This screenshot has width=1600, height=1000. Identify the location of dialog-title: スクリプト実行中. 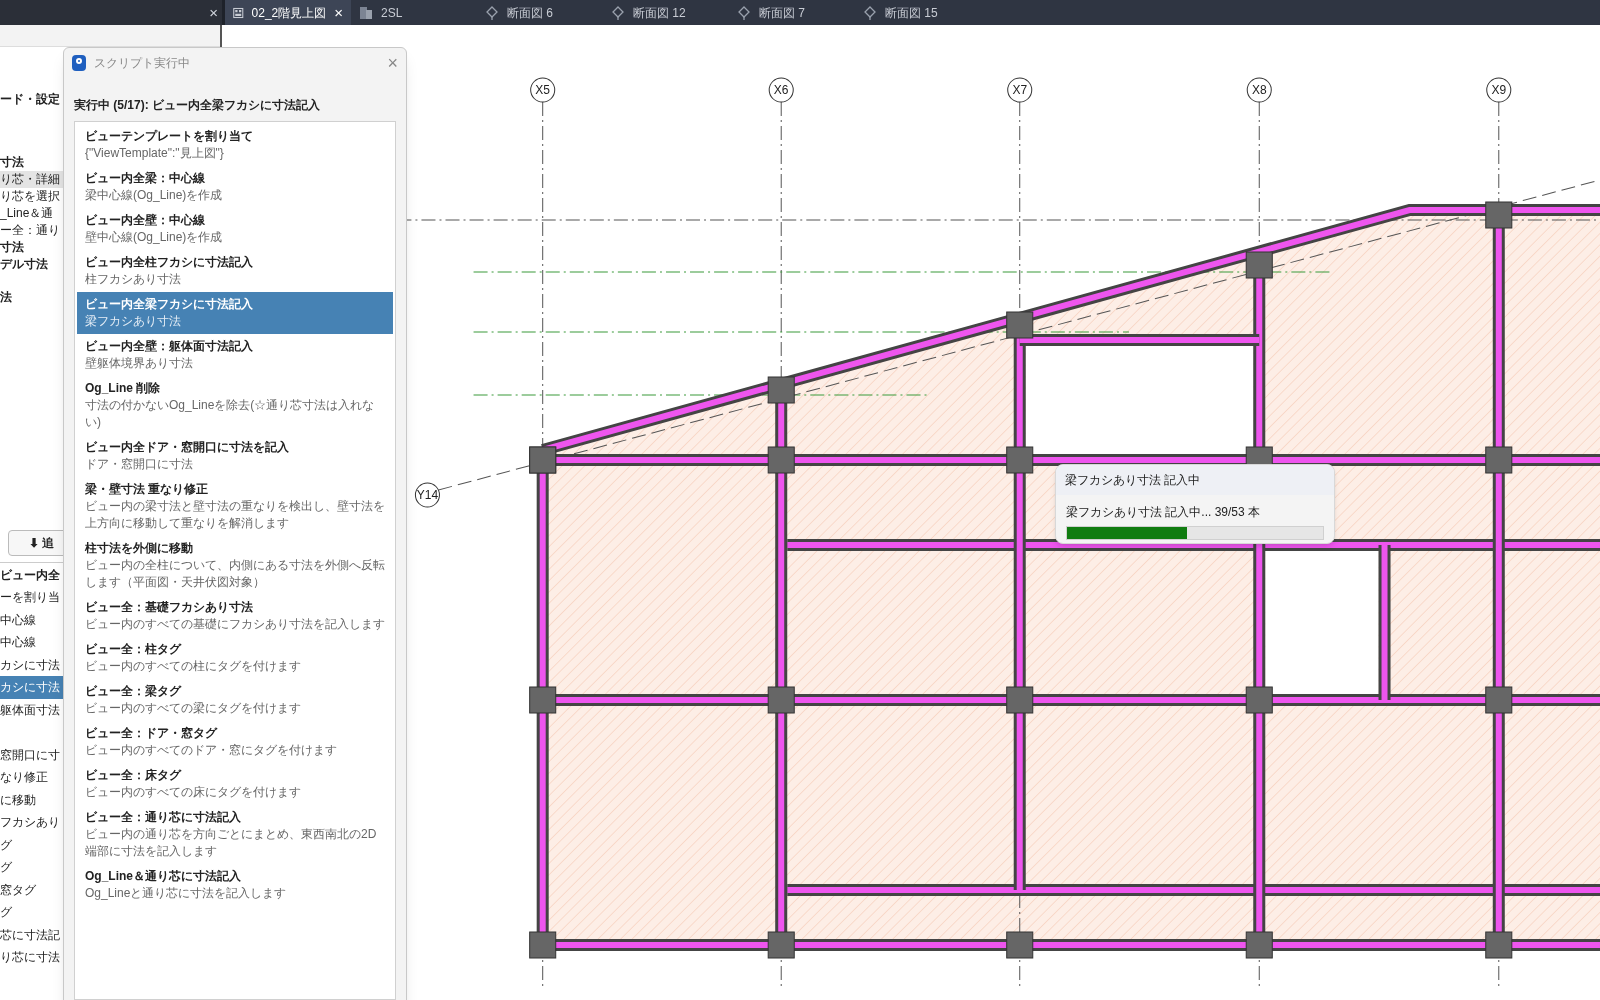
(142, 63).